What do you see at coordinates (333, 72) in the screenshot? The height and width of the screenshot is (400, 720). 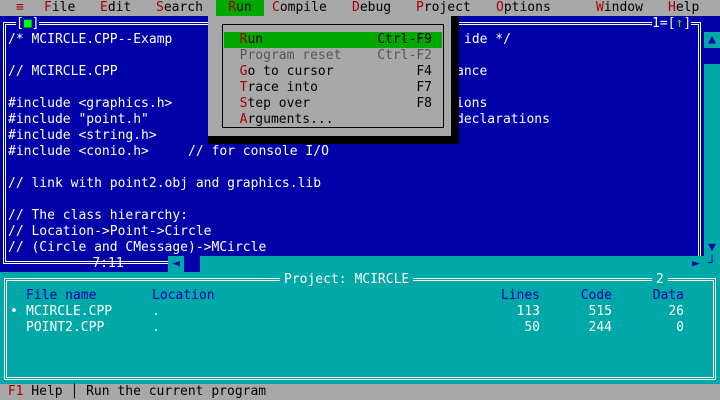 I see `run-menu-item-go-to-cursor: Go to cursor F4` at bounding box center [333, 72].